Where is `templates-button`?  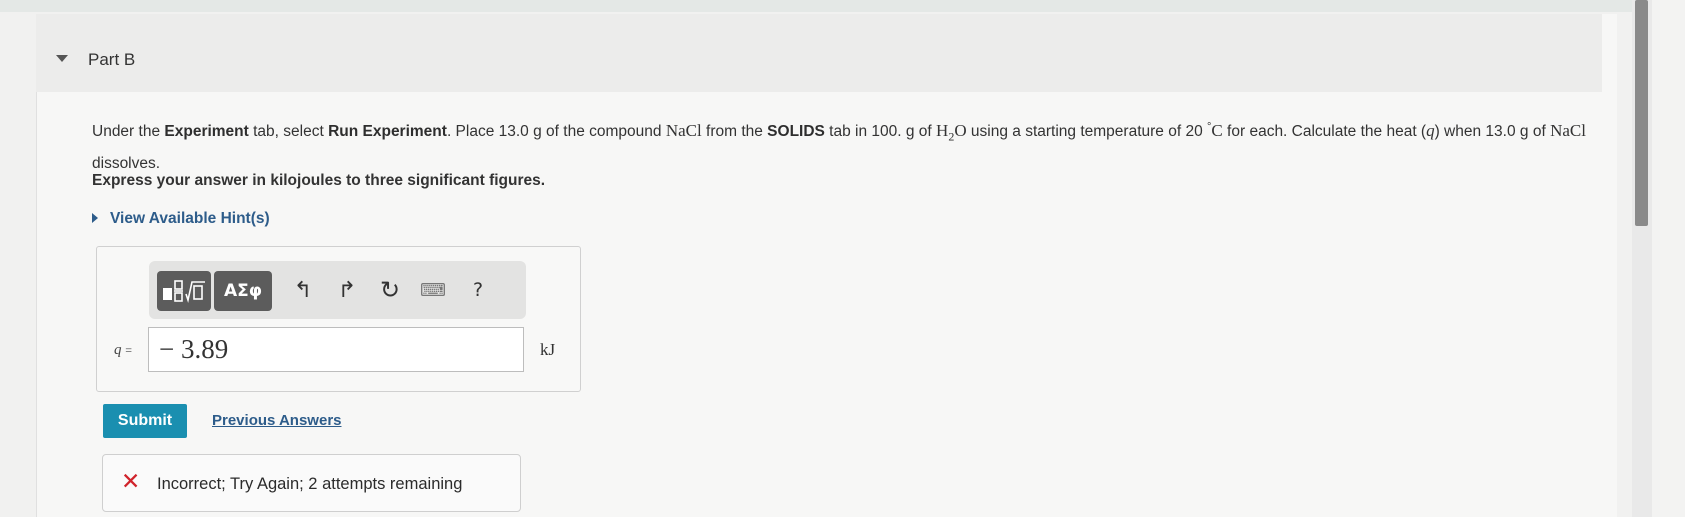 templates-button is located at coordinates (184, 291).